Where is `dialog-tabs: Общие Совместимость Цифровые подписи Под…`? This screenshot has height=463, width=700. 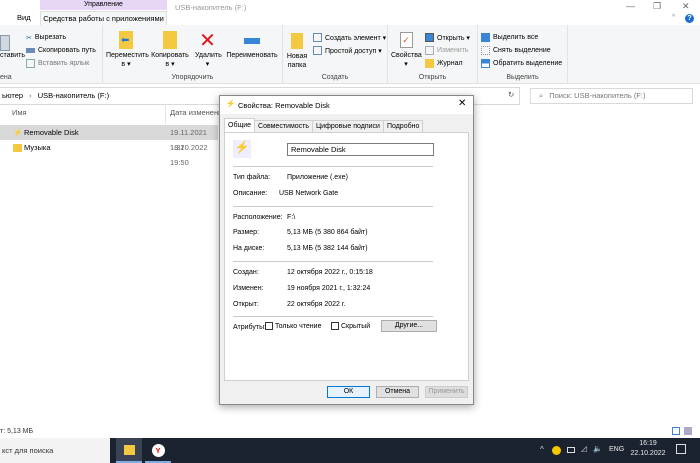 dialog-tabs: Общие Совместимость Цифровые подписи Под… is located at coordinates (324, 125).